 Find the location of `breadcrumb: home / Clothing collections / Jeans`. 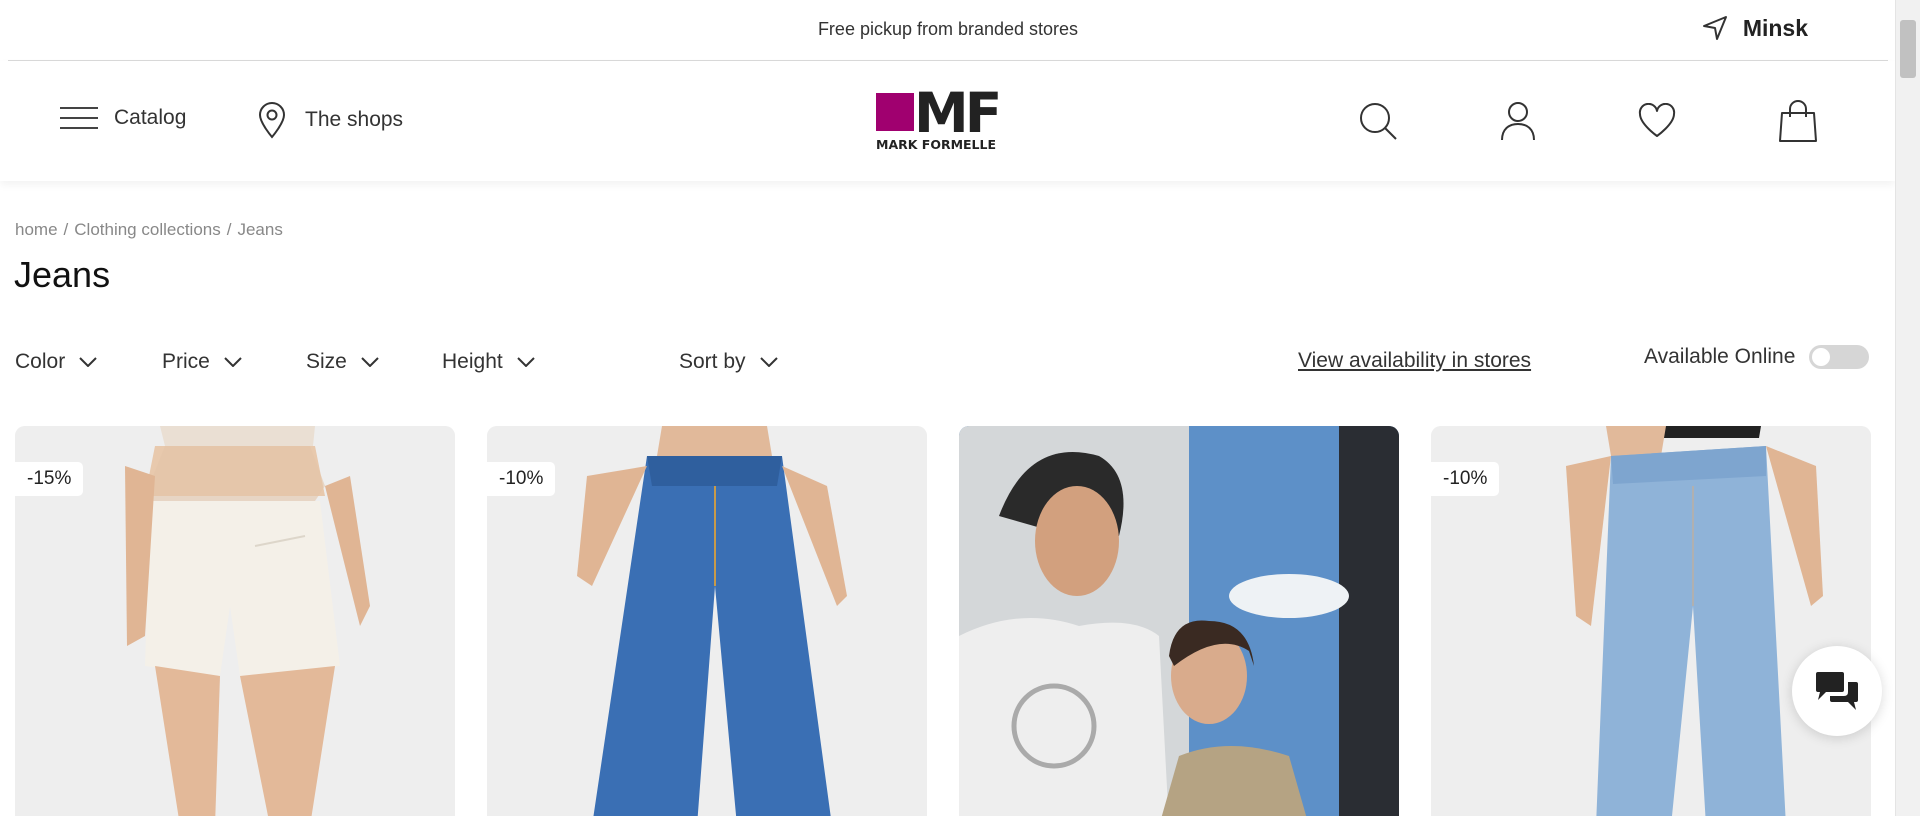

breadcrumb: home / Clothing collections / Jeans is located at coordinates (149, 230).